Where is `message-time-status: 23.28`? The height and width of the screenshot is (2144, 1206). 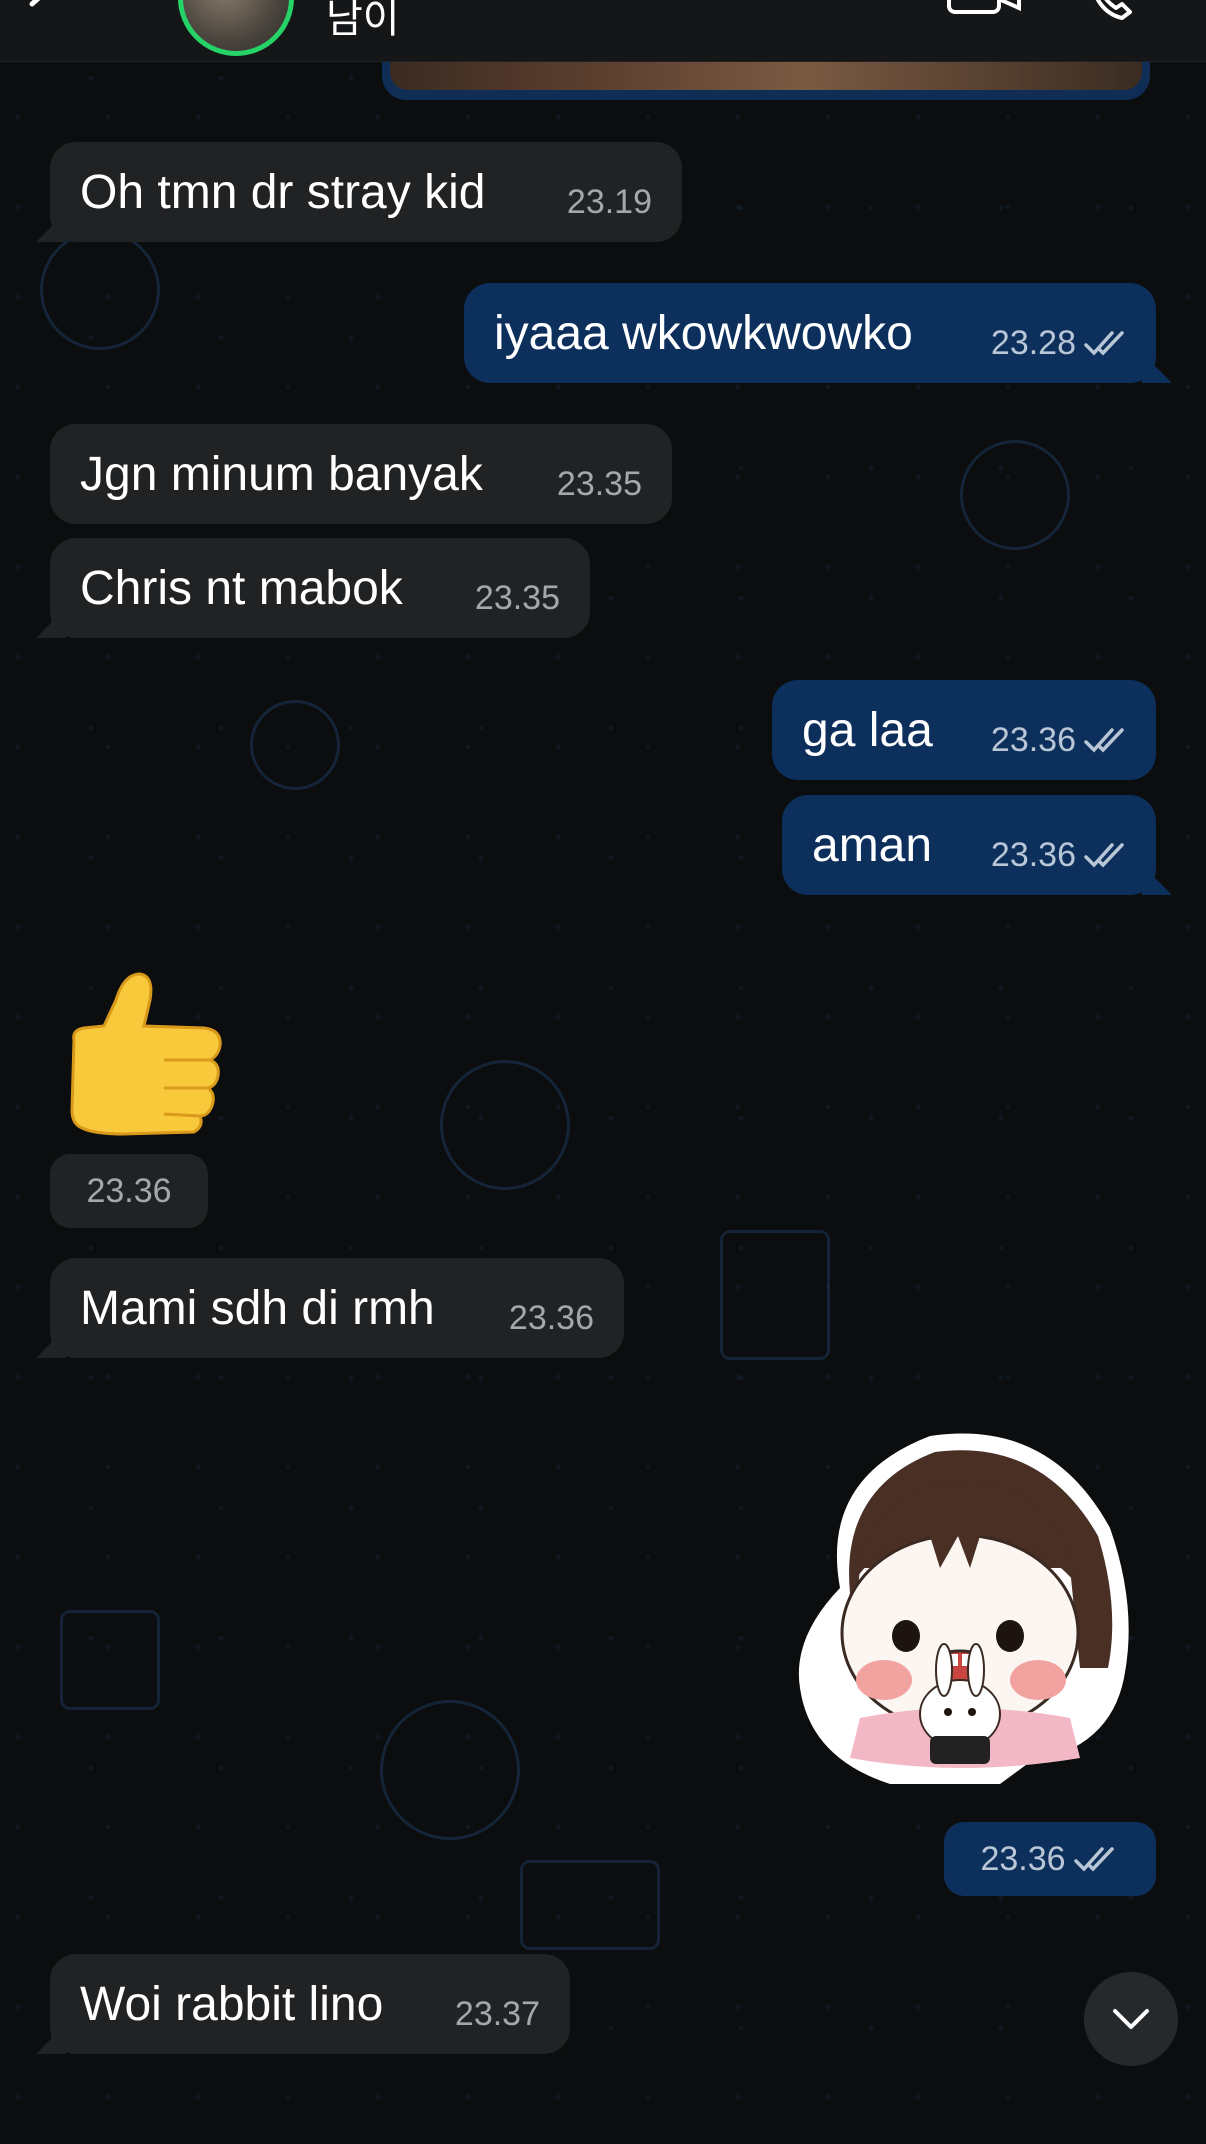 message-time-status: 23.28 is located at coordinates (1060, 343).